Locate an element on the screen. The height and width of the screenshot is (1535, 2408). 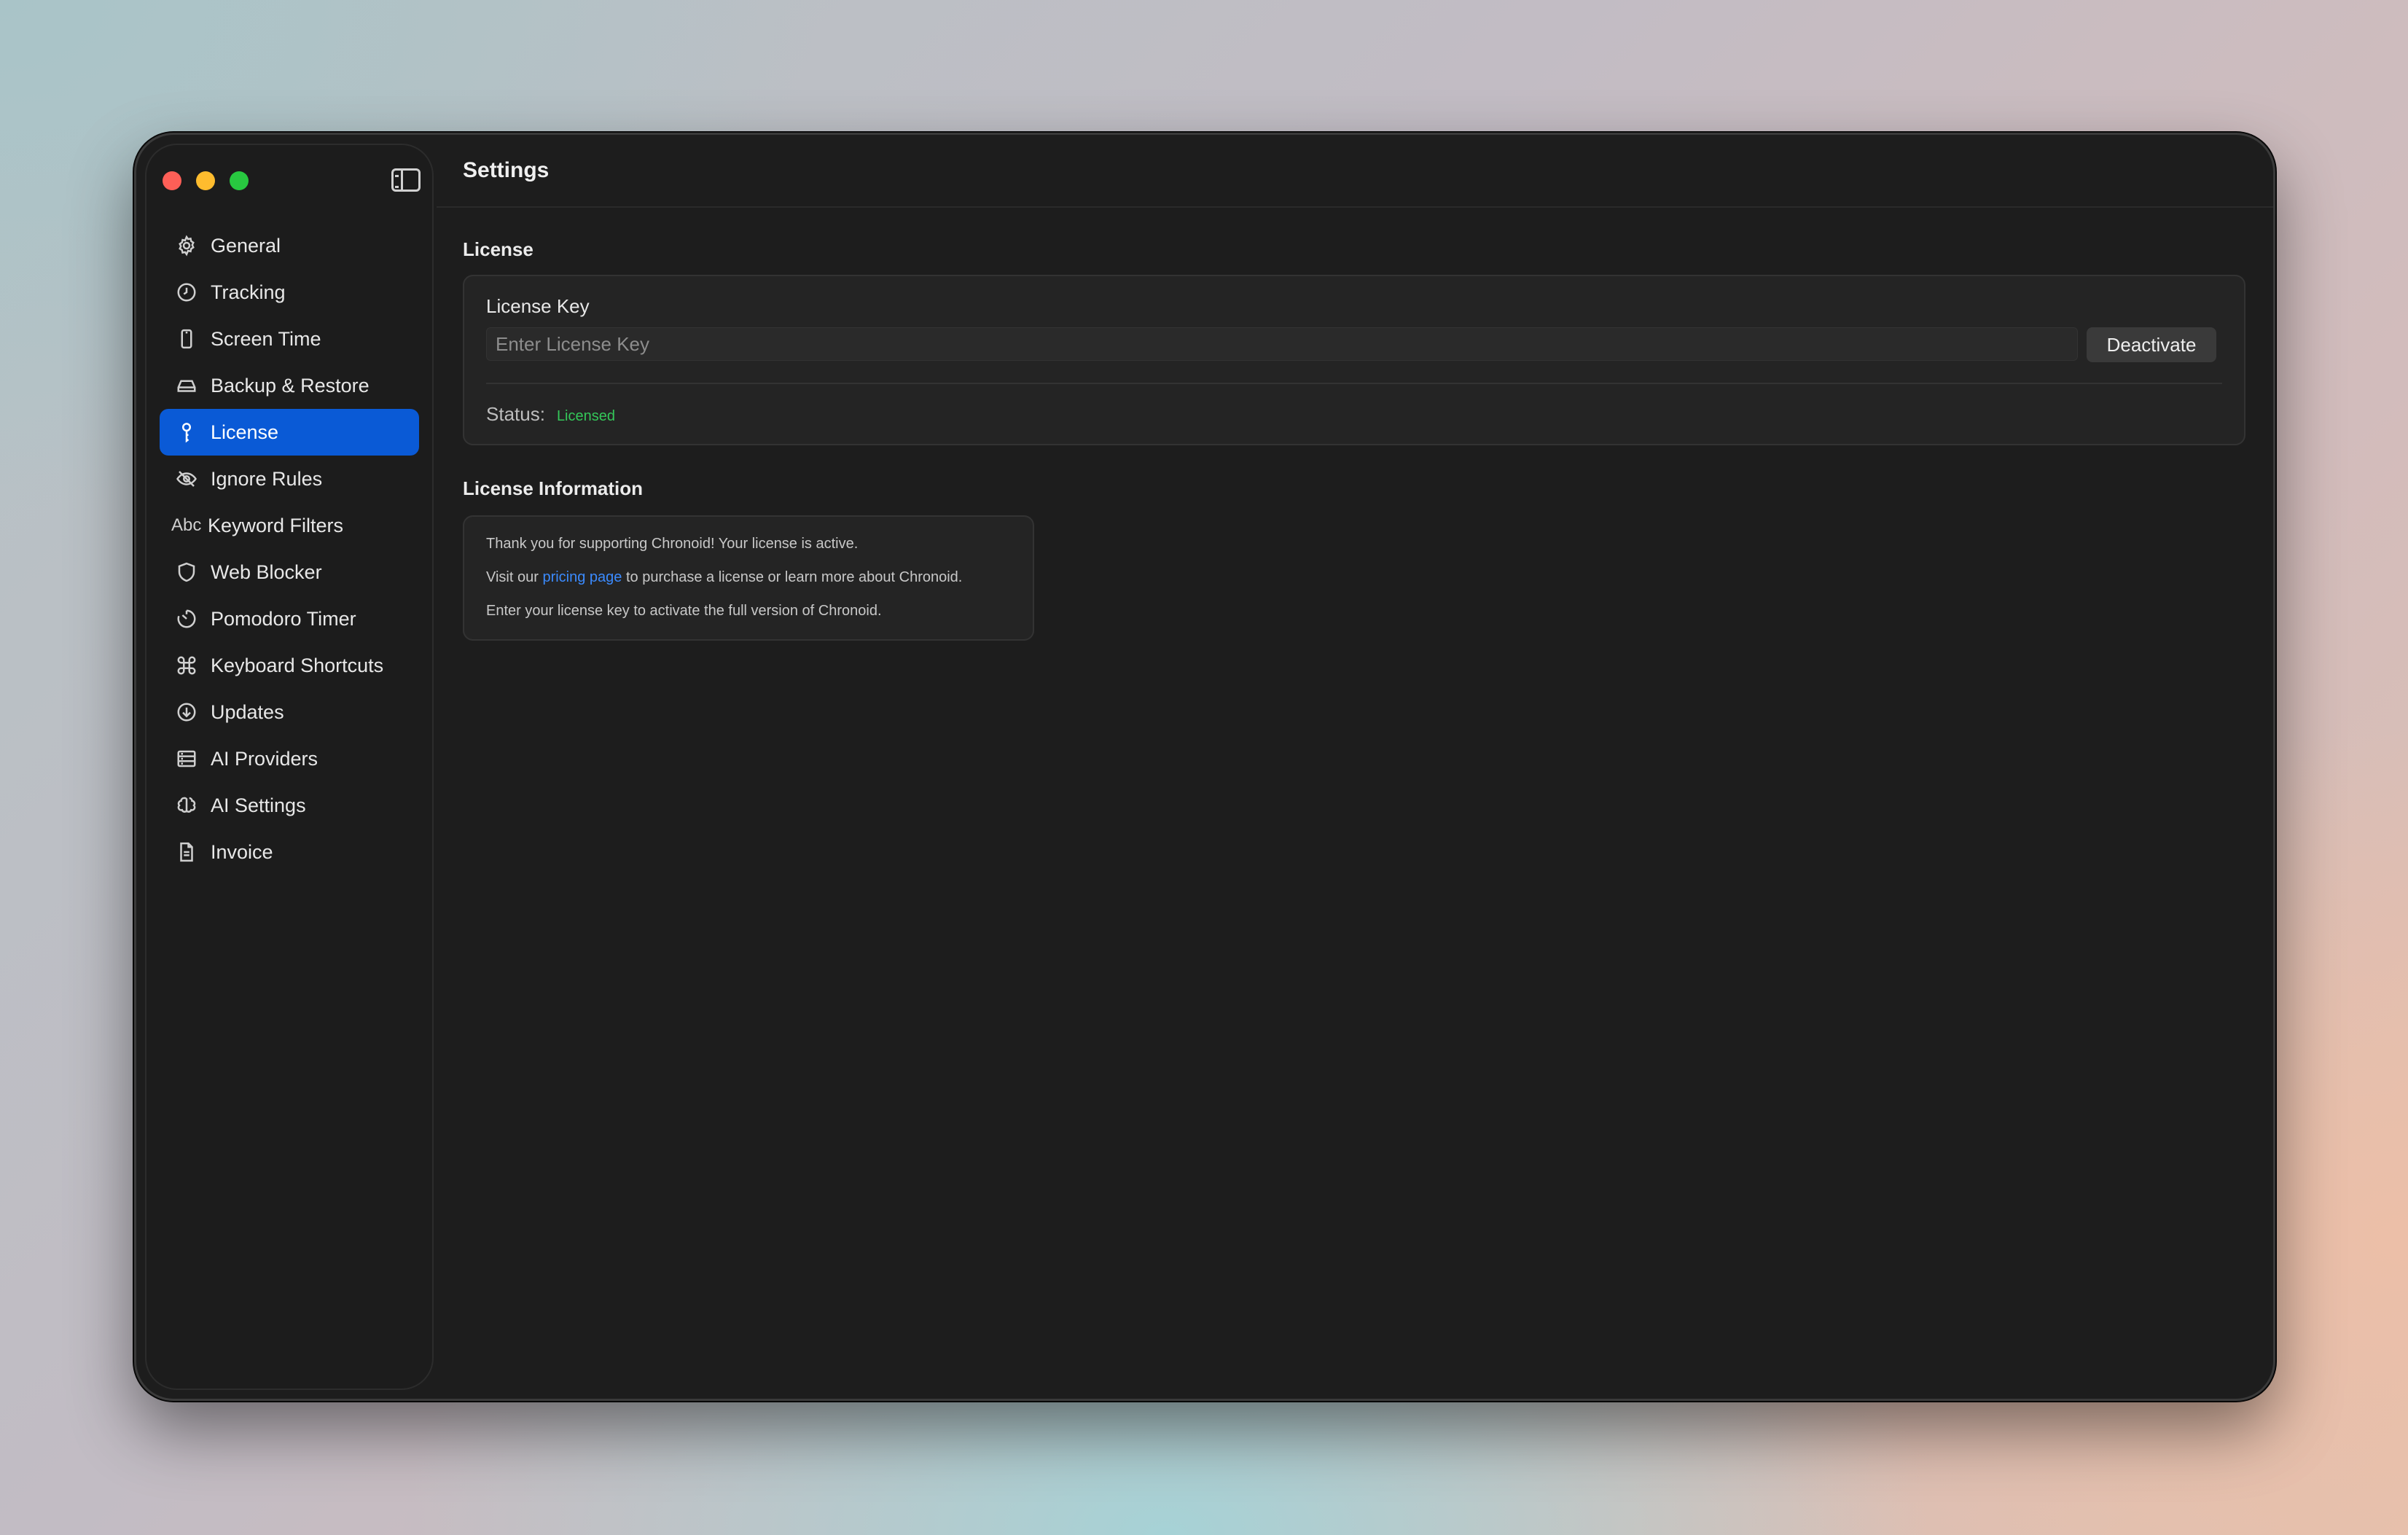
license-key-label: License Key is located at coordinates (538, 306).